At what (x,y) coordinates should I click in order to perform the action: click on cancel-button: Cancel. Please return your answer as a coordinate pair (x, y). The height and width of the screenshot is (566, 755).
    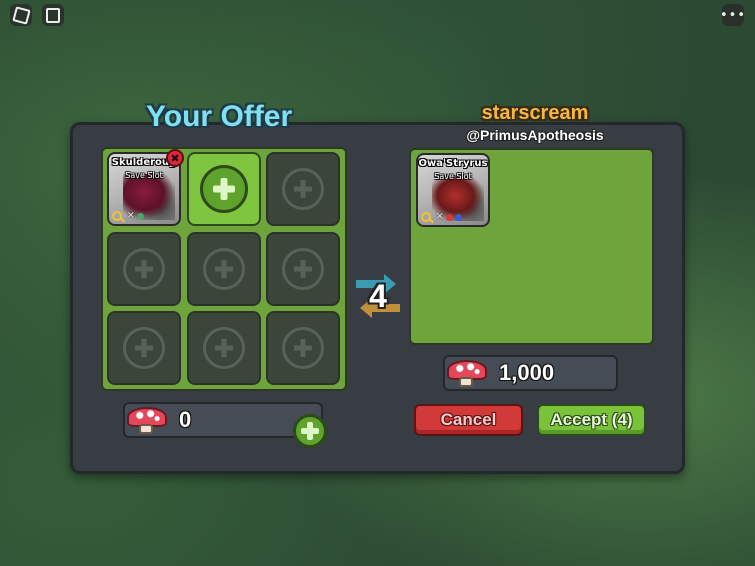
    Looking at the image, I should click on (468, 420).